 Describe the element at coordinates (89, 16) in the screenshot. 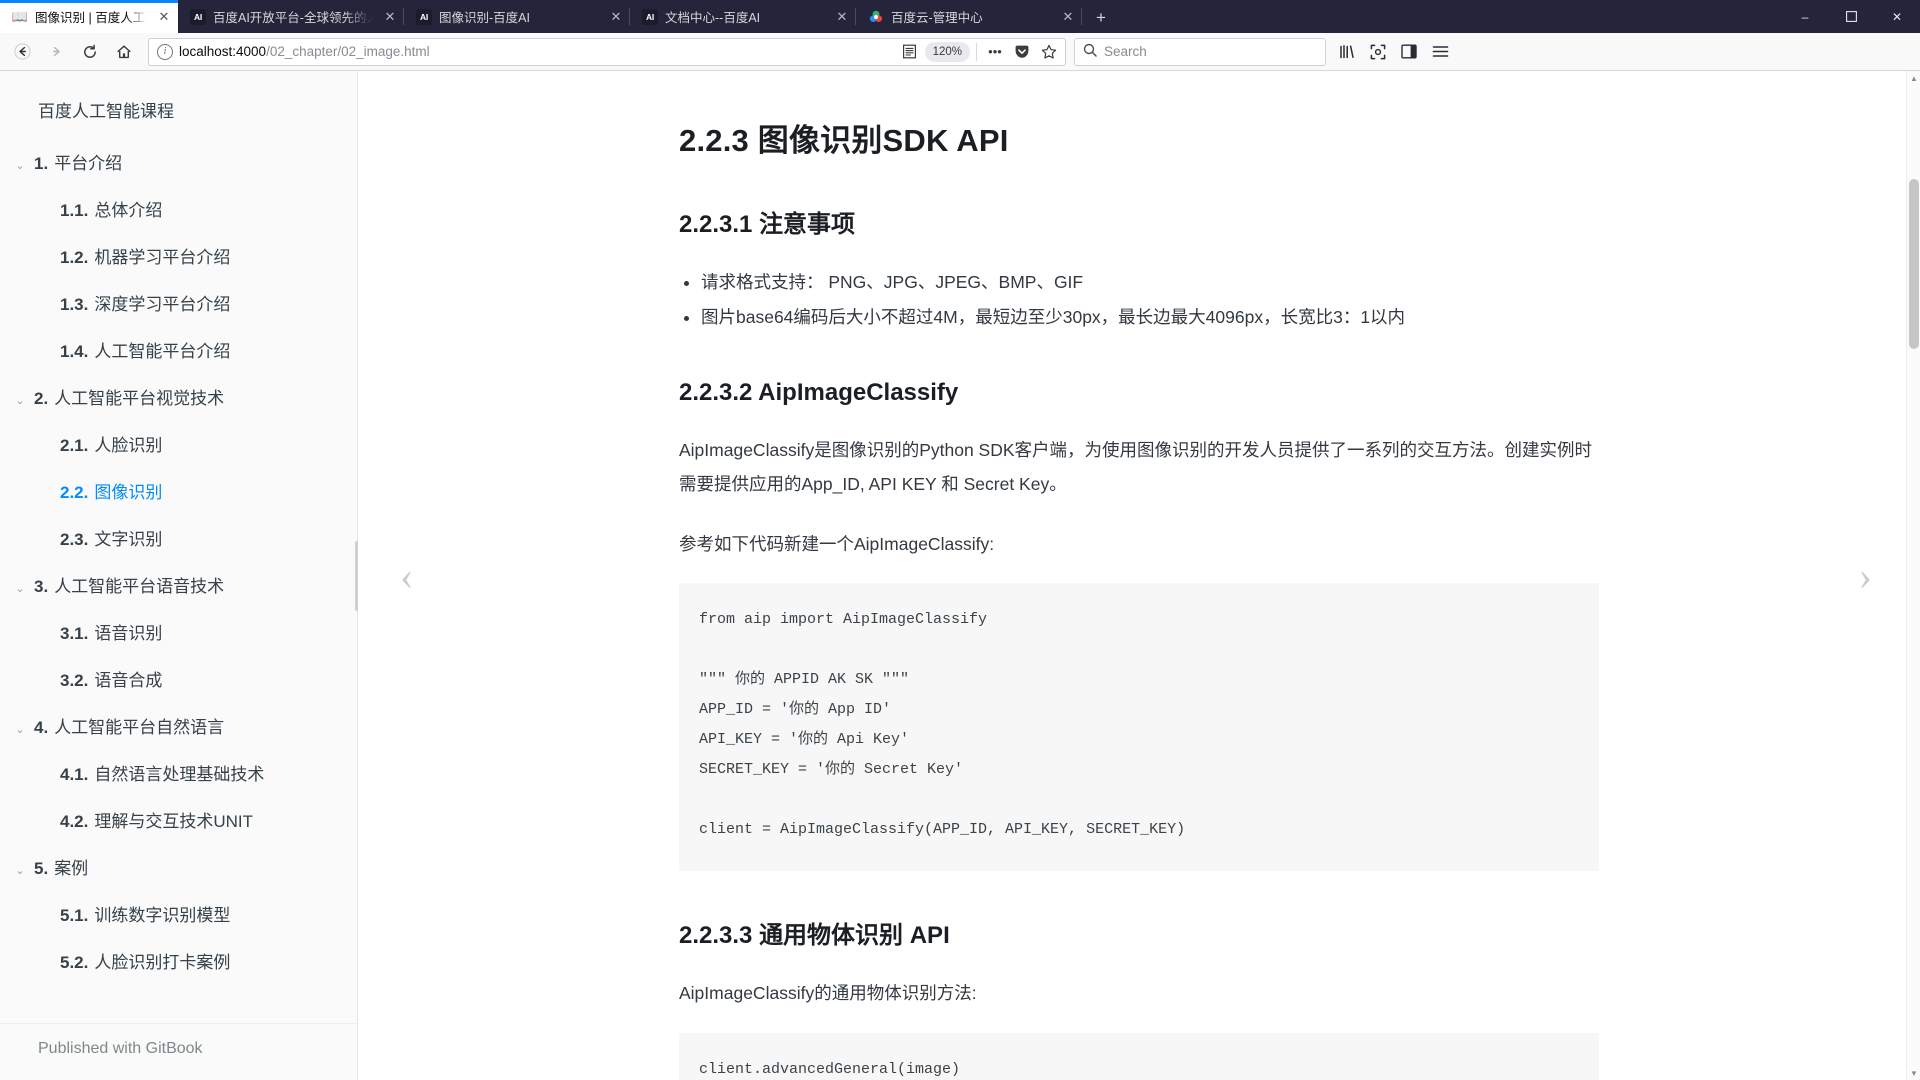

I see `browser-tab-1: 📖 图像识别 | 百度人工智能课程 ✕` at that location.